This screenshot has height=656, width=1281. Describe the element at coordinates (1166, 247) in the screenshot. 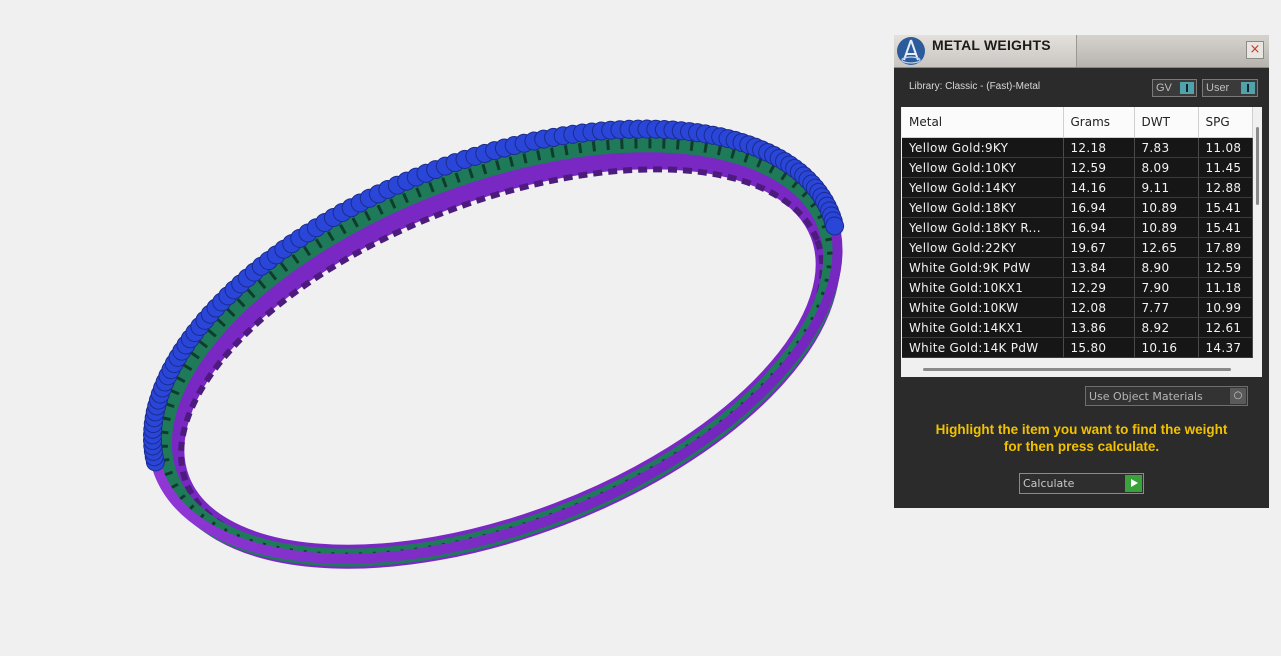

I see `cell-dwt: 12.65` at that location.